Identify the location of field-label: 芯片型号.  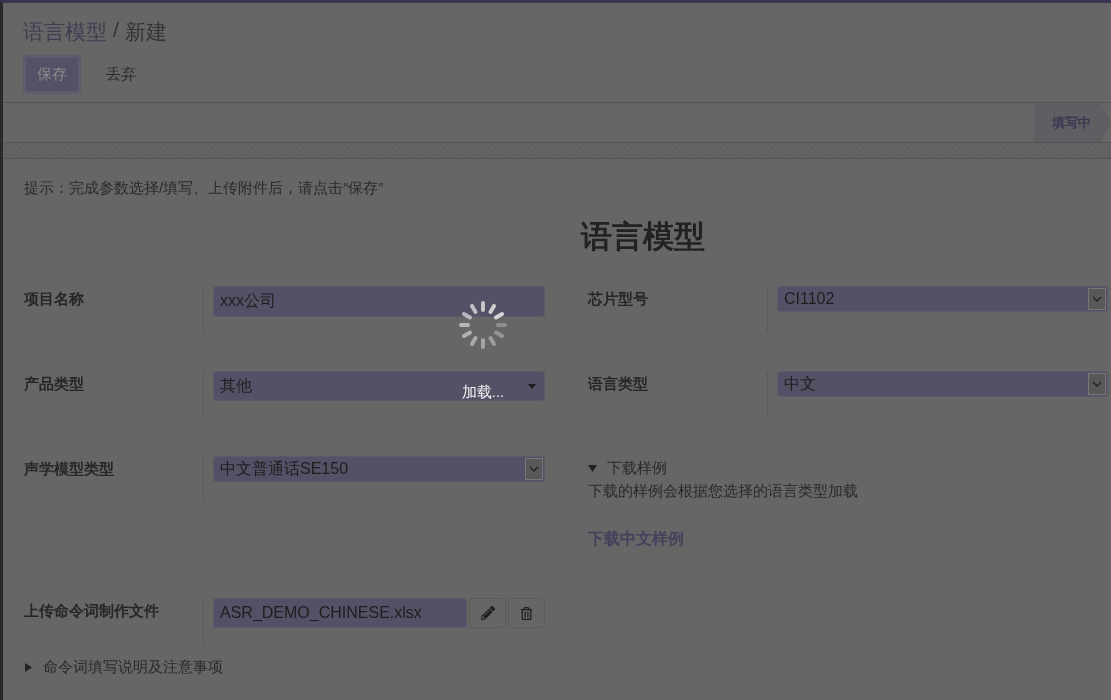
(618, 299).